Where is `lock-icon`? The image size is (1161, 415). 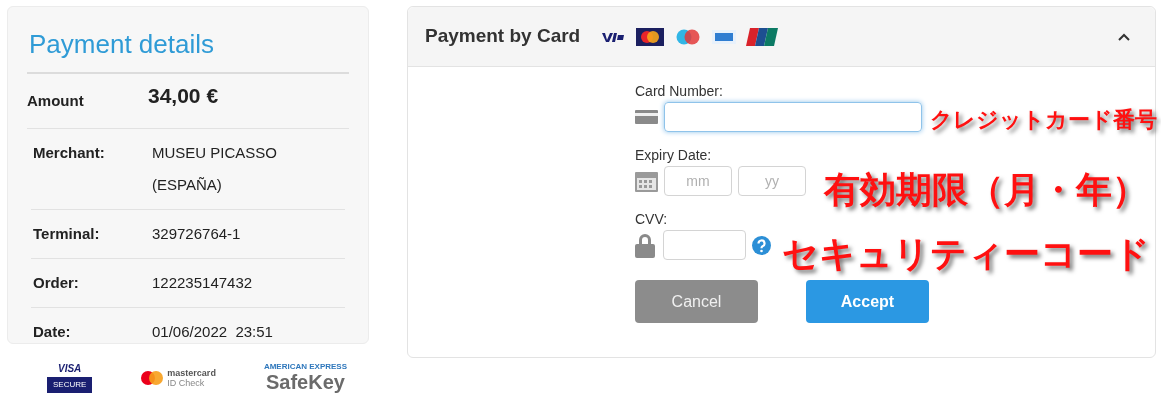 lock-icon is located at coordinates (645, 245).